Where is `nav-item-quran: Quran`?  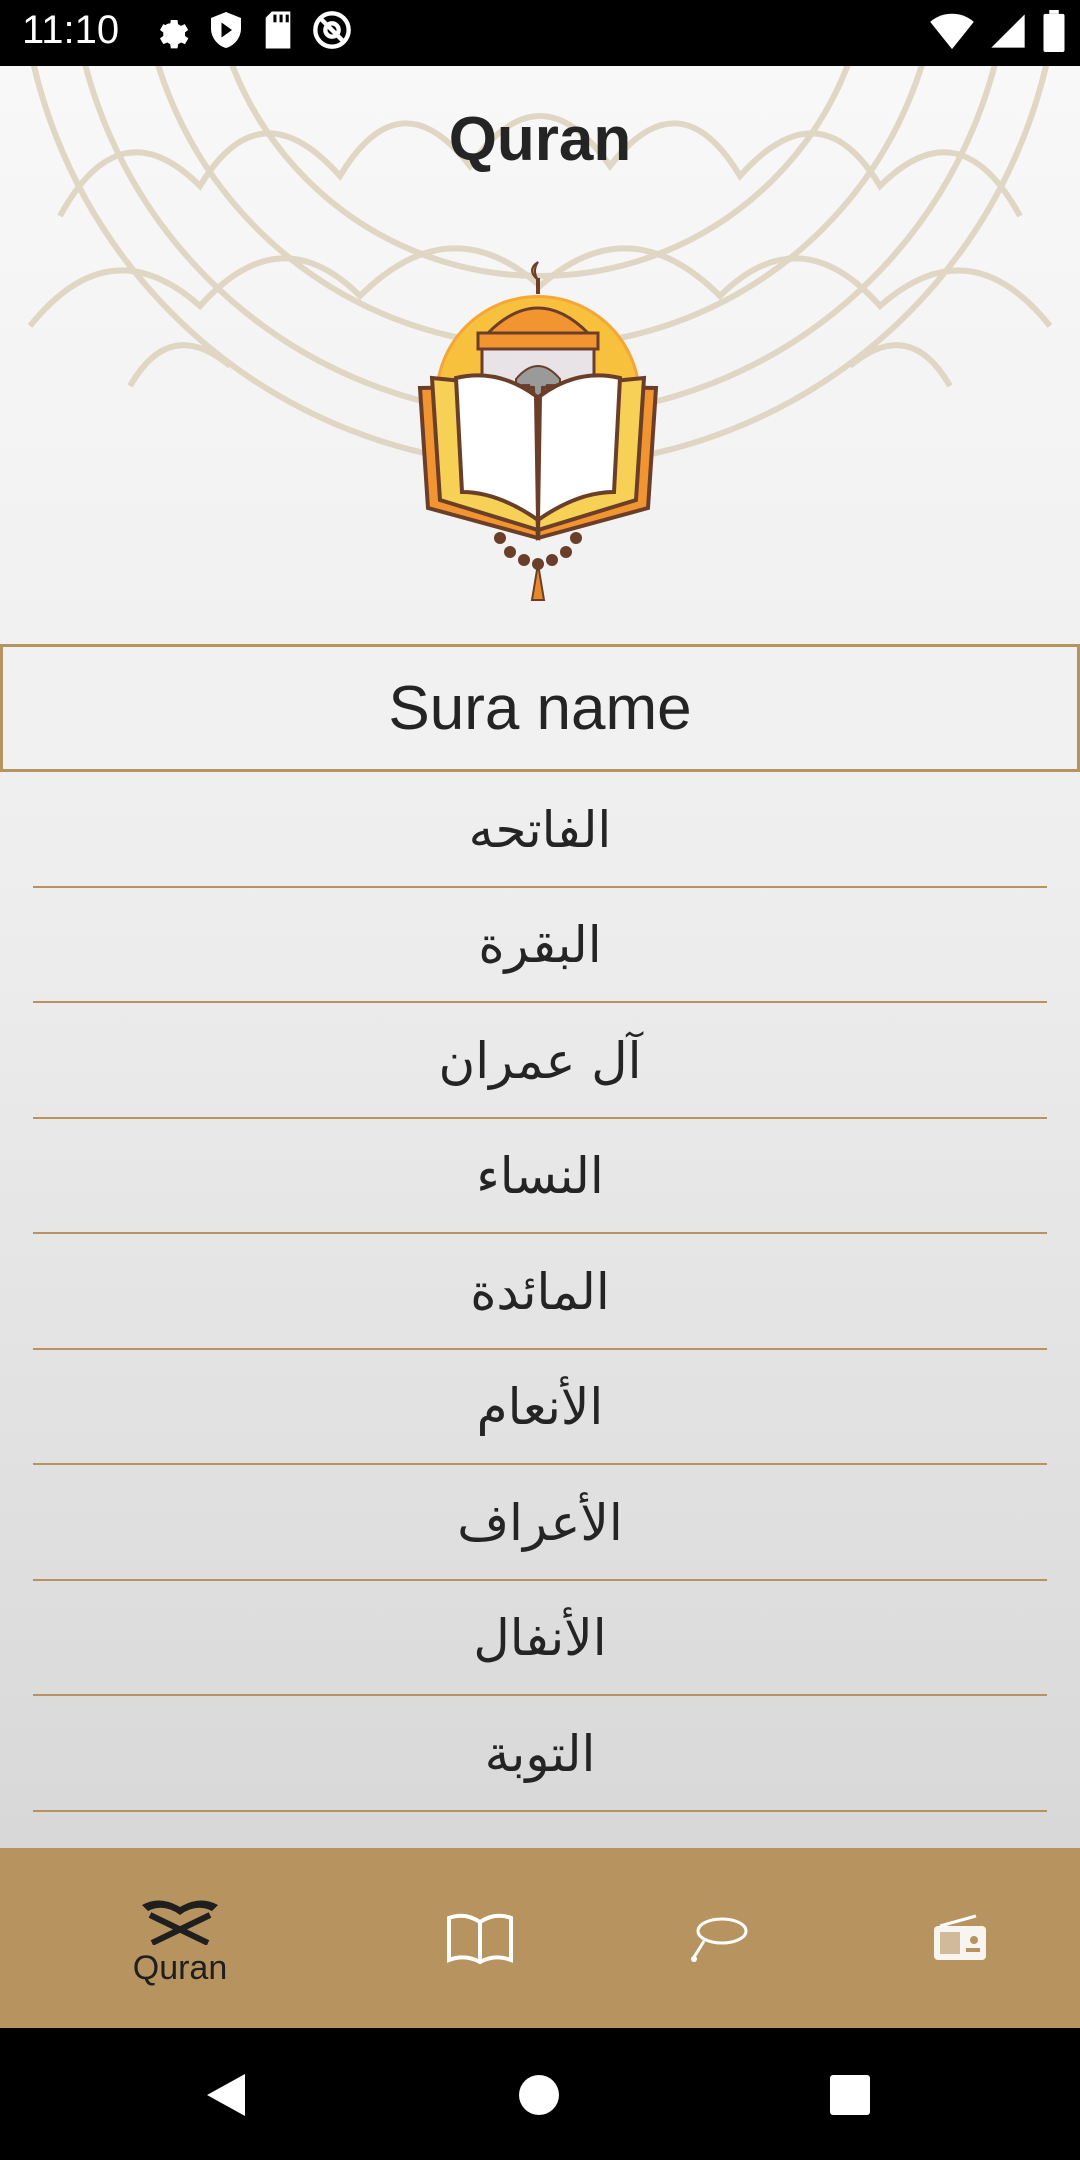 nav-item-quran: Quran is located at coordinates (180, 1938).